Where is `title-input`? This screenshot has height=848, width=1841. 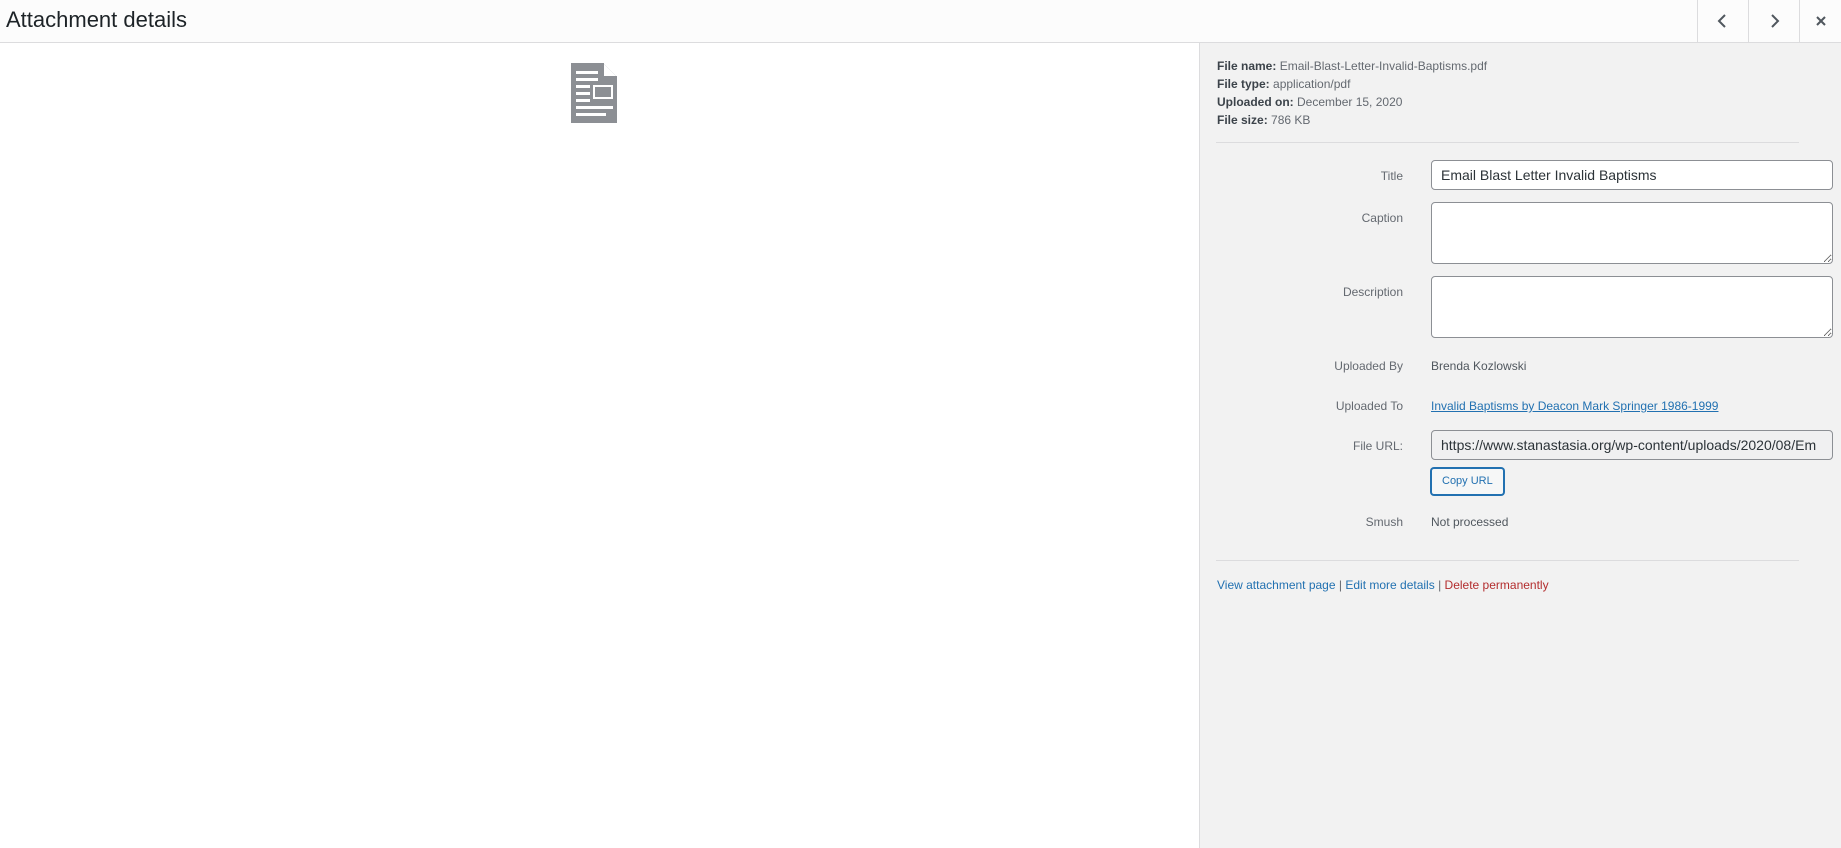 title-input is located at coordinates (1632, 175).